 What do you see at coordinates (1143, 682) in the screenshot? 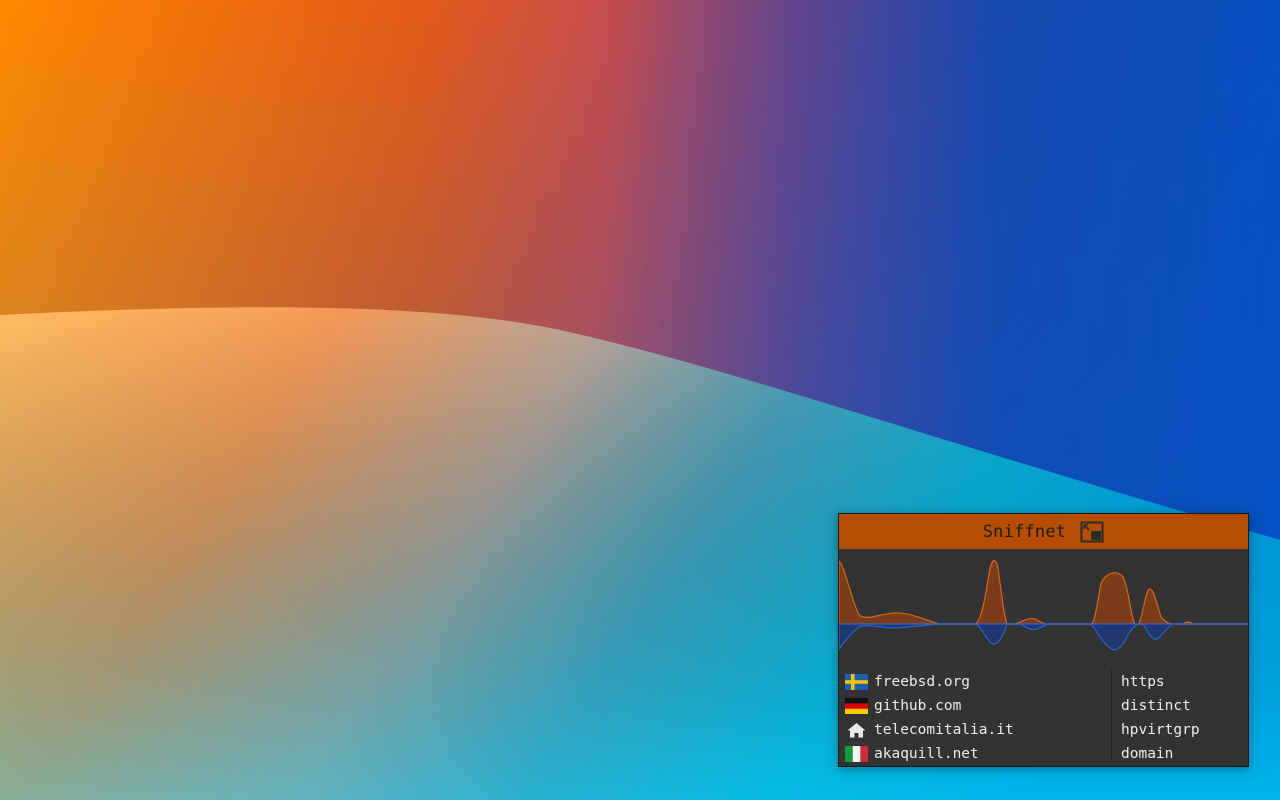
I see `service-row: https` at bounding box center [1143, 682].